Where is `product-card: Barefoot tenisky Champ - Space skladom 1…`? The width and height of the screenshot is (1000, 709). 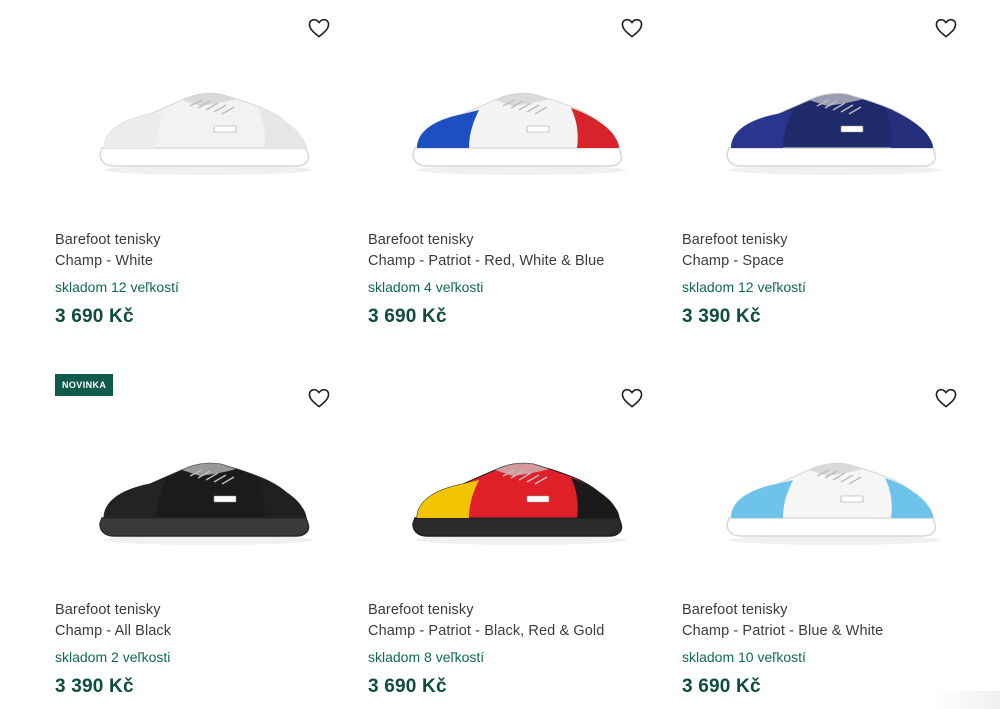 product-card: Barefoot tenisky Champ - Space skladom 1… is located at coordinates (832, 170).